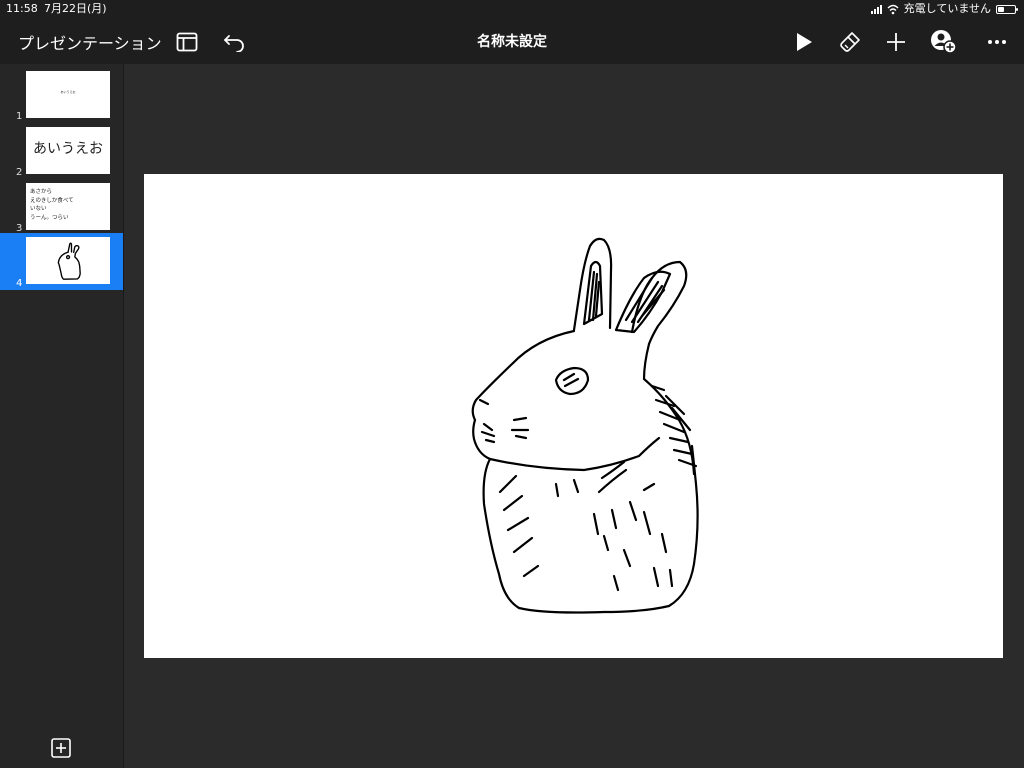 Image resolution: width=1024 pixels, height=768 pixels. I want to click on rabbit-thumbnail-drawing, so click(69, 261).